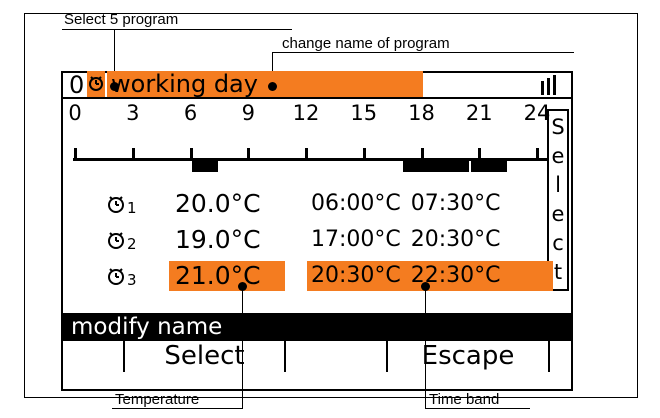 This screenshot has height=418, width=660. What do you see at coordinates (468, 356) in the screenshot?
I see `softkey-escape: Escape` at bounding box center [468, 356].